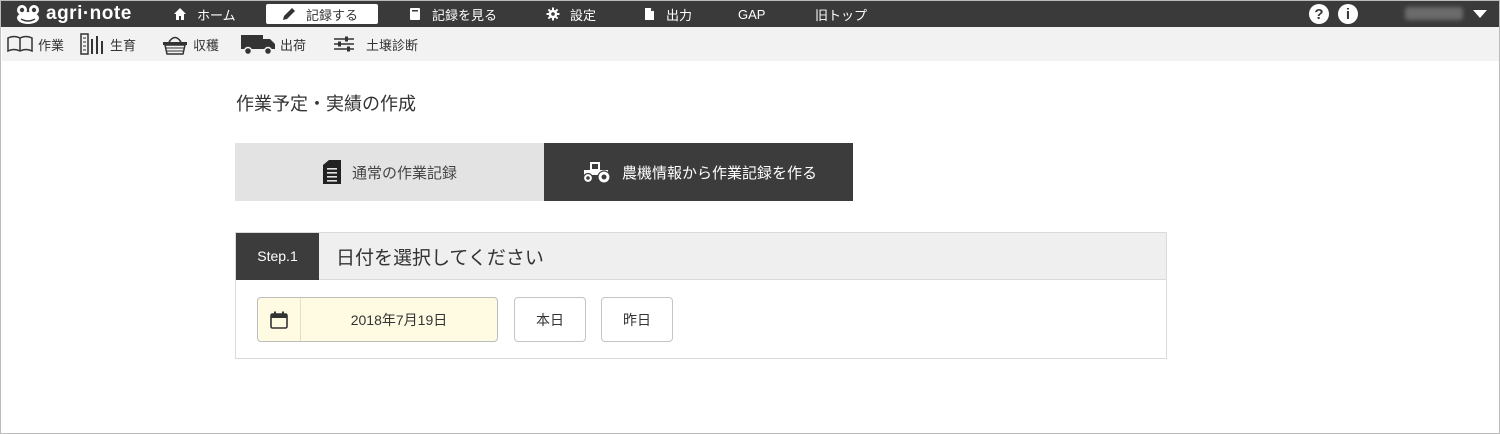  I want to click on agri-note-logo: agri·note, so click(73, 14).